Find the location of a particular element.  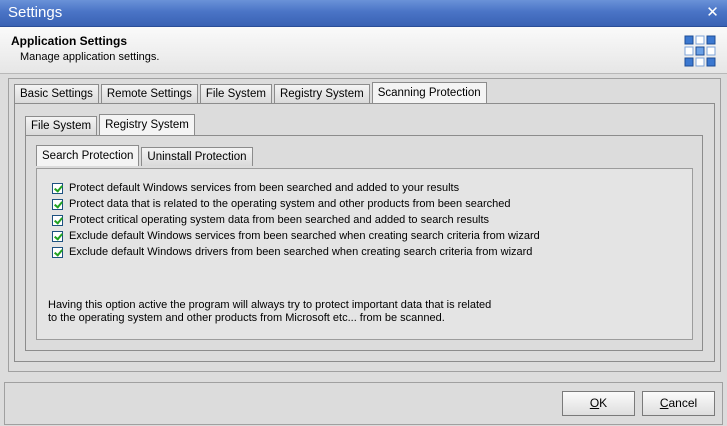

cancel-button: Cancel is located at coordinates (678, 403).